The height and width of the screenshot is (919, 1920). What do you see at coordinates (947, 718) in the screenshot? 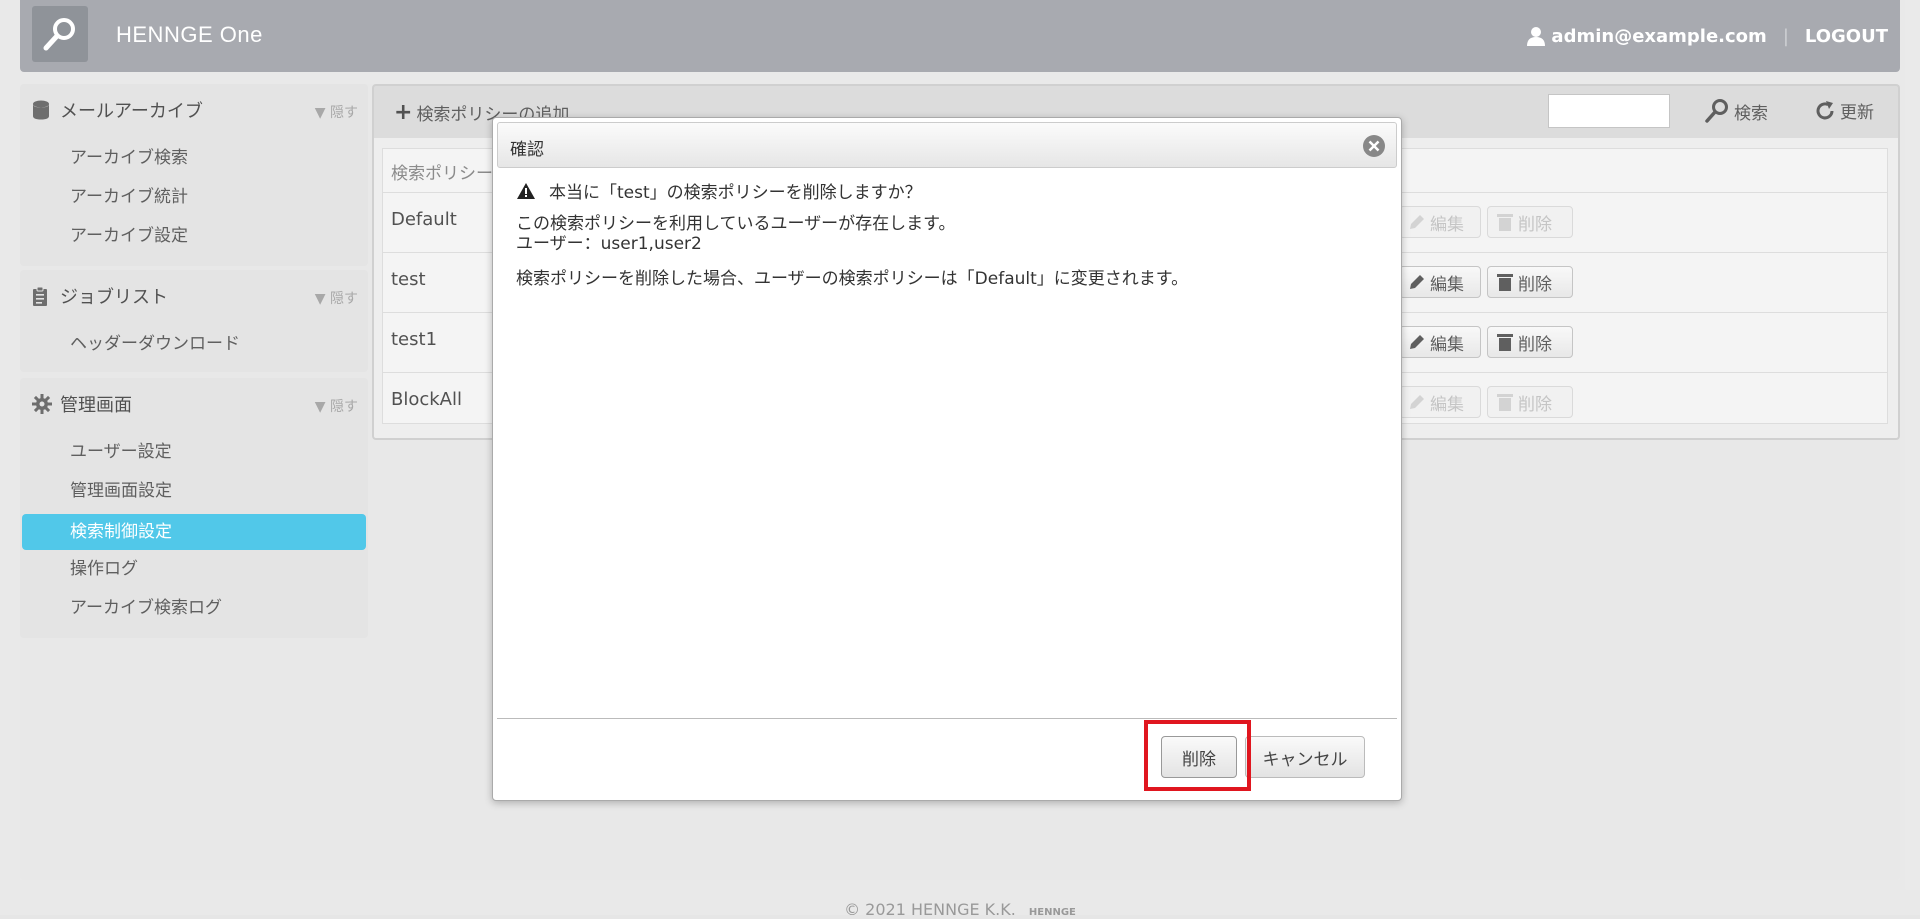
I see `dialog-divider` at bounding box center [947, 718].